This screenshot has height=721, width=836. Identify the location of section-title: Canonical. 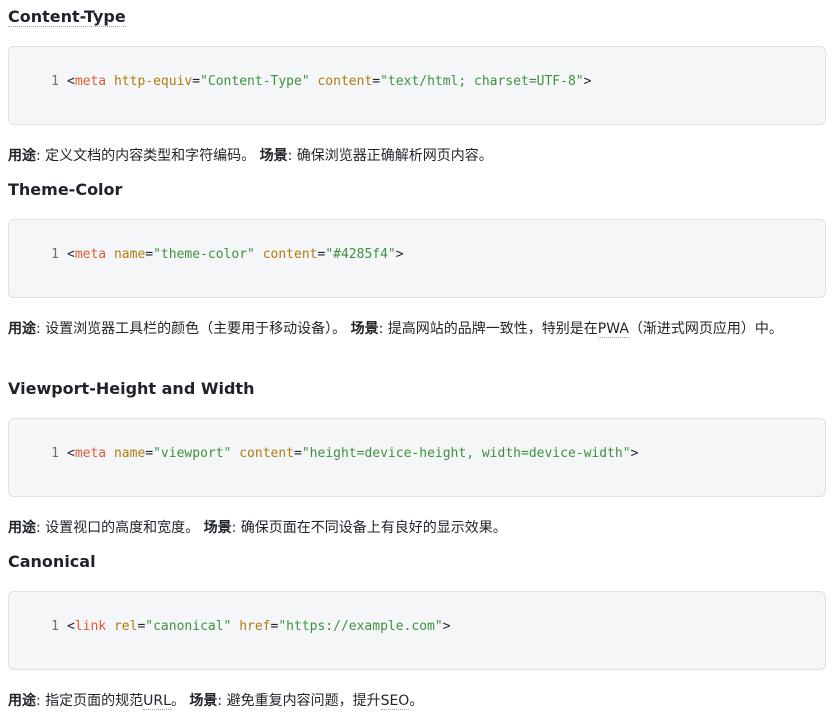
(52, 561).